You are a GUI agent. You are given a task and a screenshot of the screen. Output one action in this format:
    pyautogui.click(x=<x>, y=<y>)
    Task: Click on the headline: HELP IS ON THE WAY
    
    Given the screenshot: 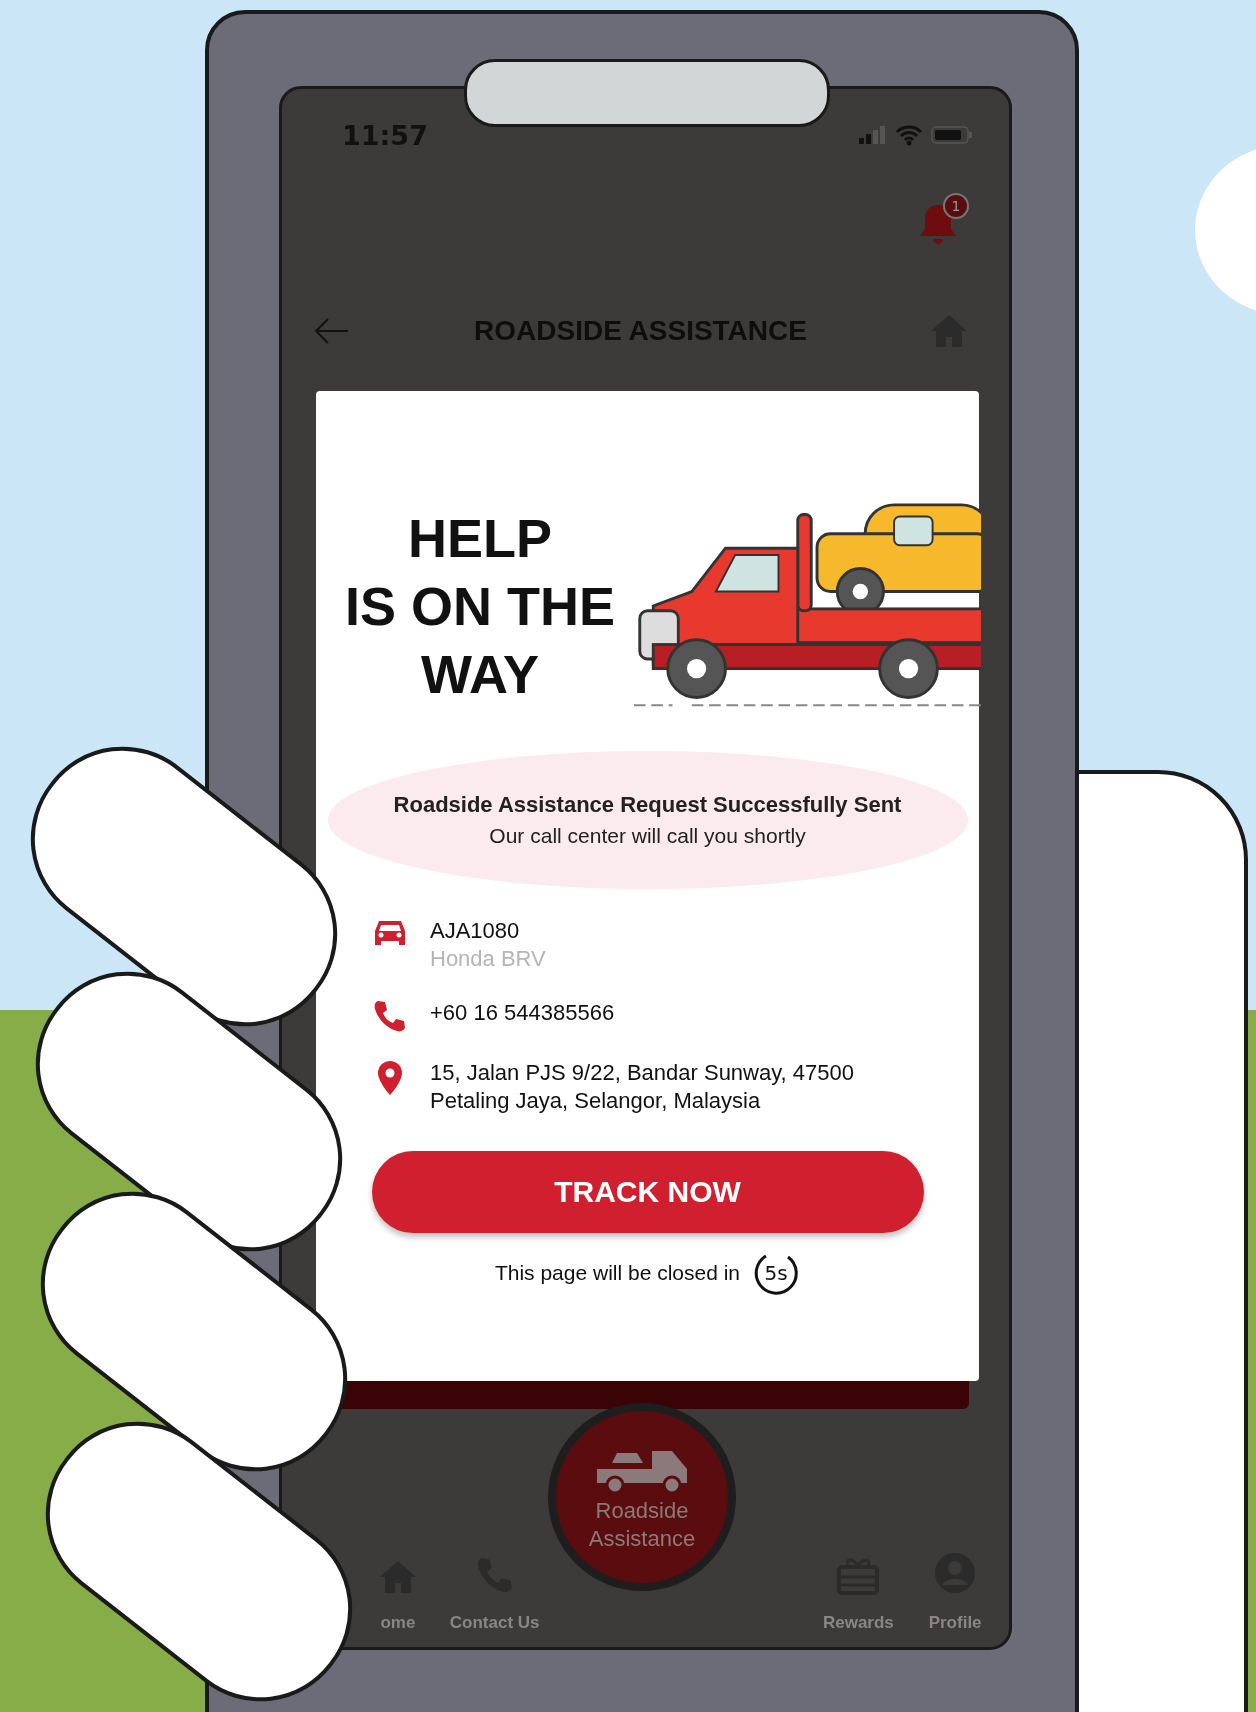 What is the action you would take?
    pyautogui.click(x=480, y=606)
    